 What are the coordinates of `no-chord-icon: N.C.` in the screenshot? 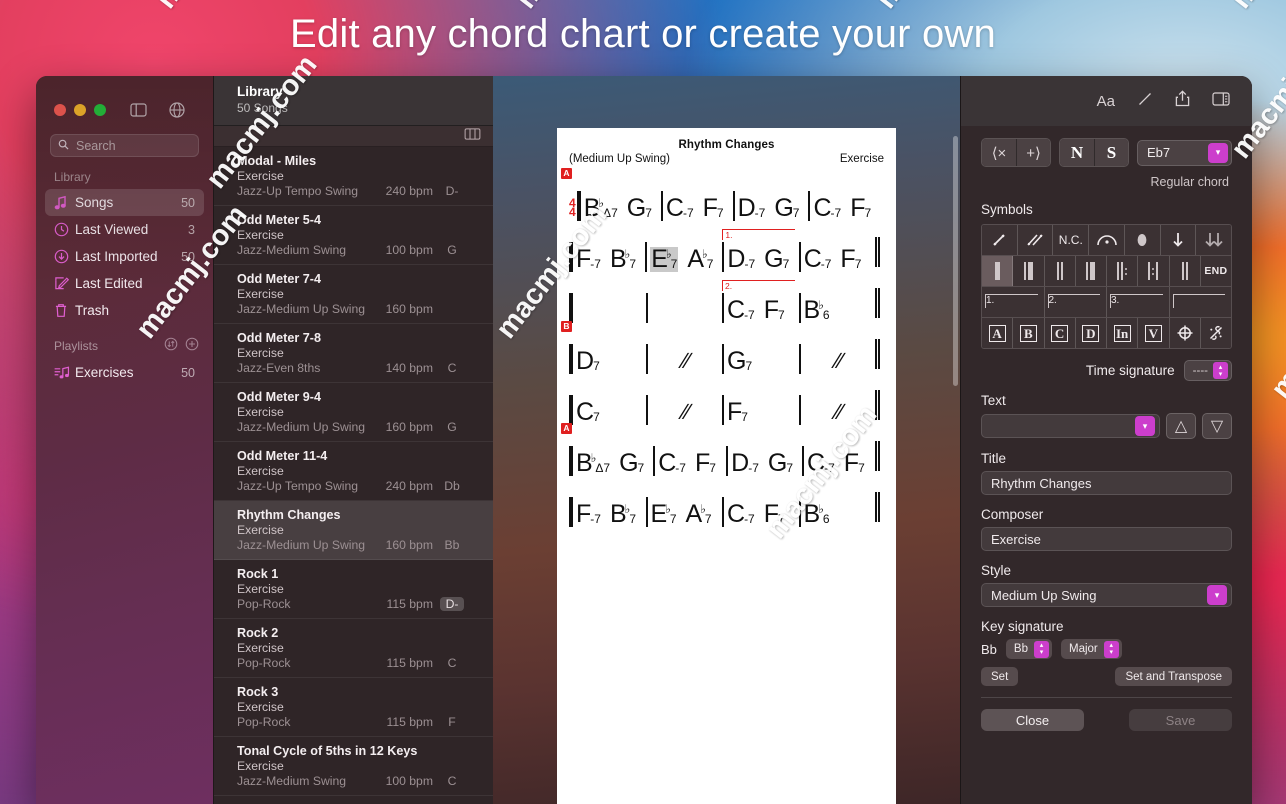 It's located at (1071, 240).